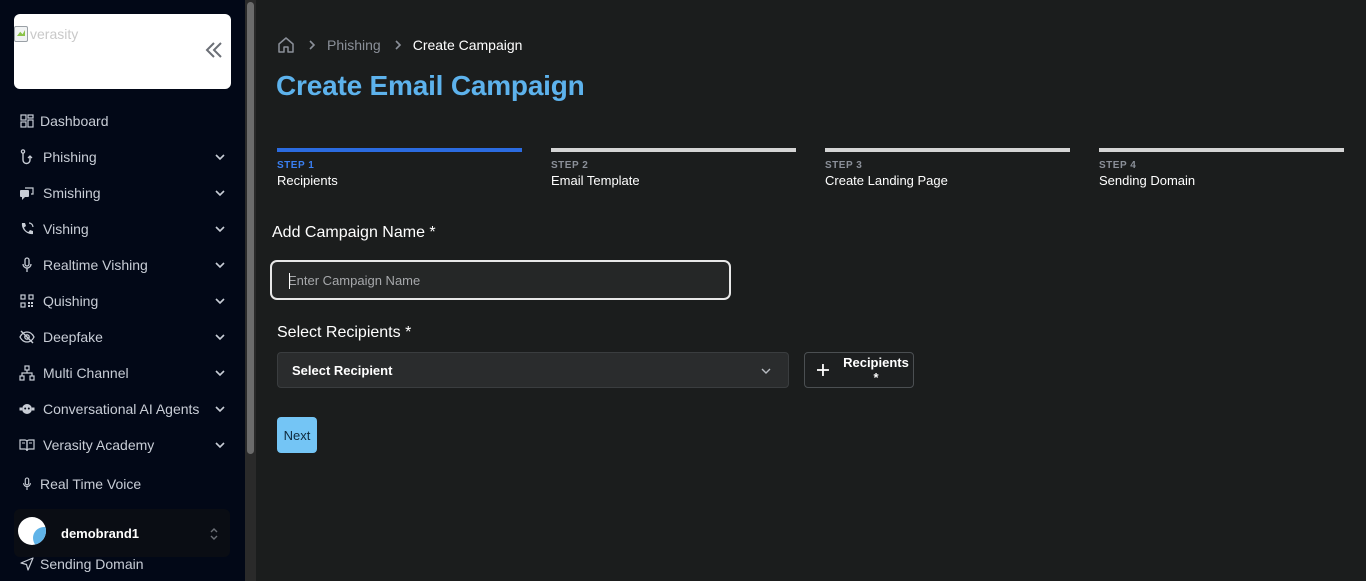  What do you see at coordinates (286, 45) in the screenshot?
I see `home-icon` at bounding box center [286, 45].